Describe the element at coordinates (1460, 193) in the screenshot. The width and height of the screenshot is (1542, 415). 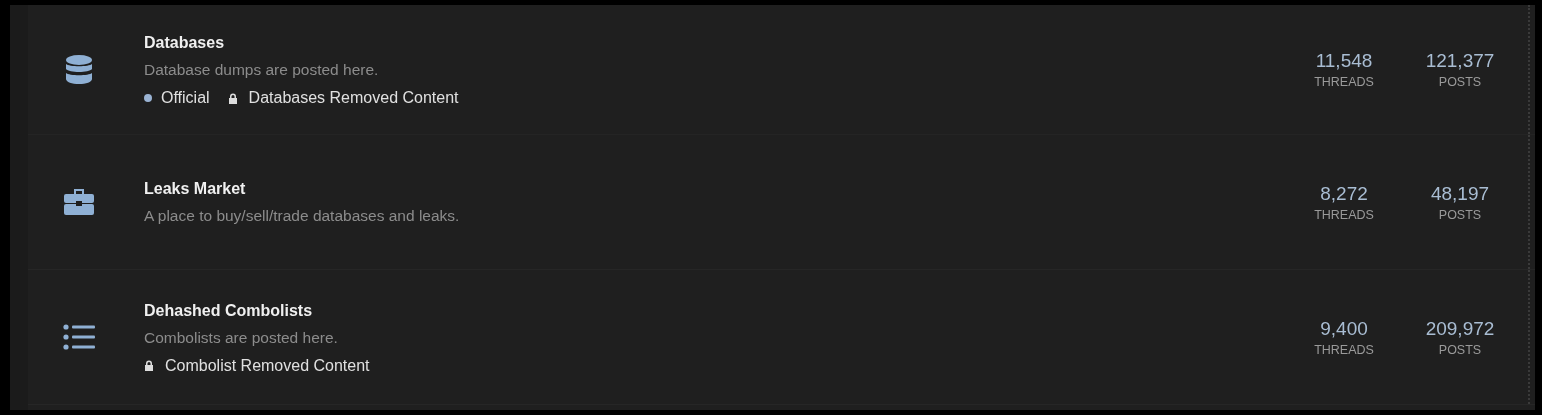
I see `post-count: 48,197` at that location.